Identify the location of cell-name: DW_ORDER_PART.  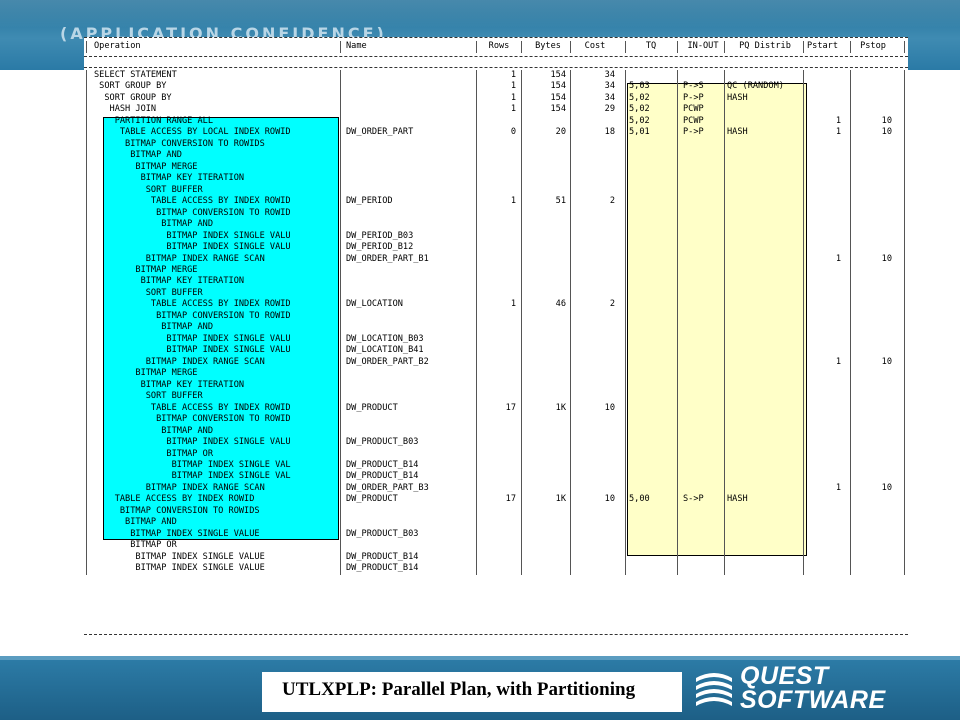
(380, 132).